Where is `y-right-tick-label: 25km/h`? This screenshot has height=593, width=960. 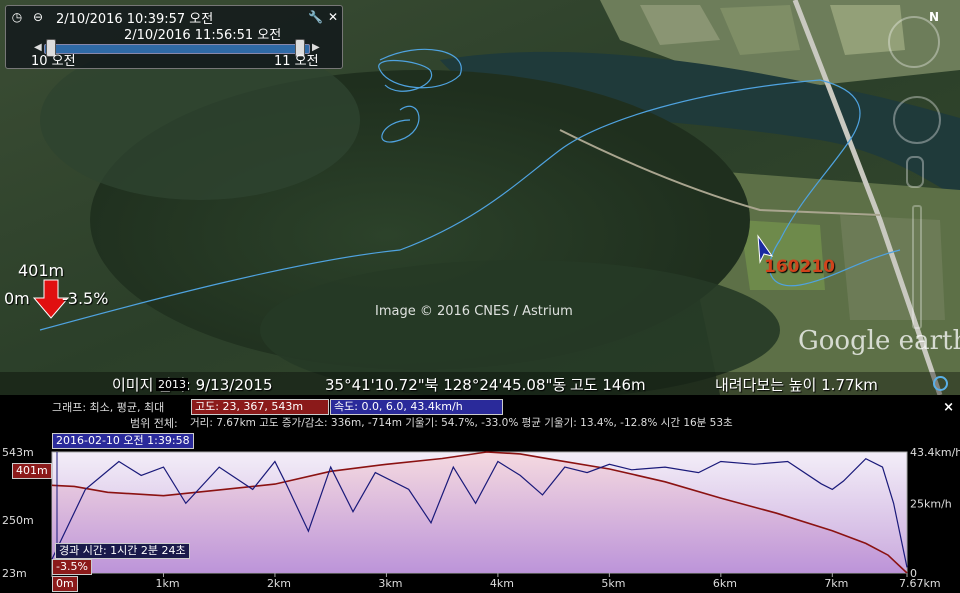
y-right-tick-label: 25km/h is located at coordinates (931, 503).